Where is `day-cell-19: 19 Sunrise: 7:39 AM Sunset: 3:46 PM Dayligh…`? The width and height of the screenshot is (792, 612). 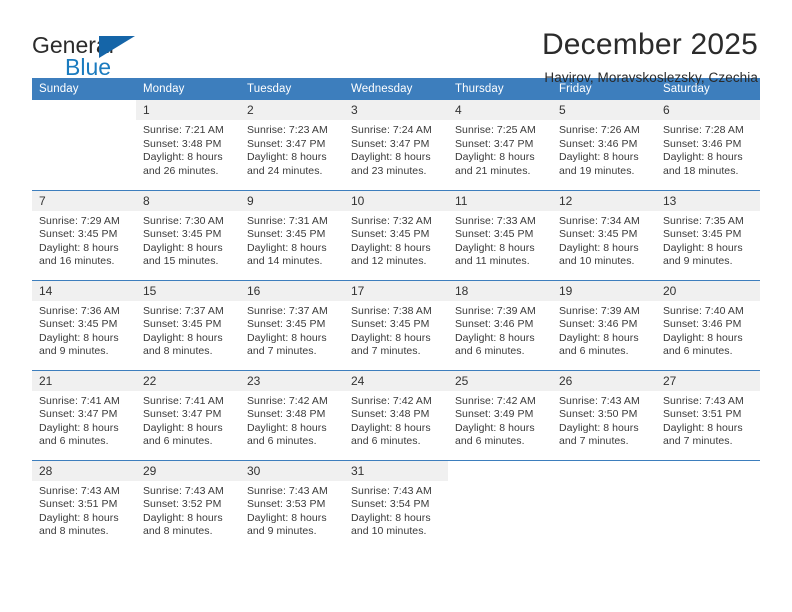 day-cell-19: 19 Sunrise: 7:39 AM Sunset: 3:46 PM Dayligh… is located at coordinates (604, 324).